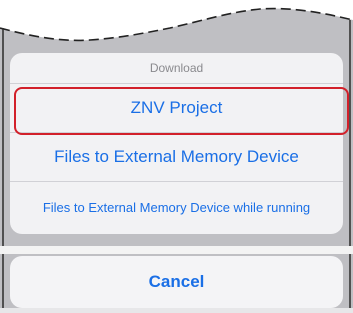  I want to click on action-sheet-title: Download, so click(176, 68).